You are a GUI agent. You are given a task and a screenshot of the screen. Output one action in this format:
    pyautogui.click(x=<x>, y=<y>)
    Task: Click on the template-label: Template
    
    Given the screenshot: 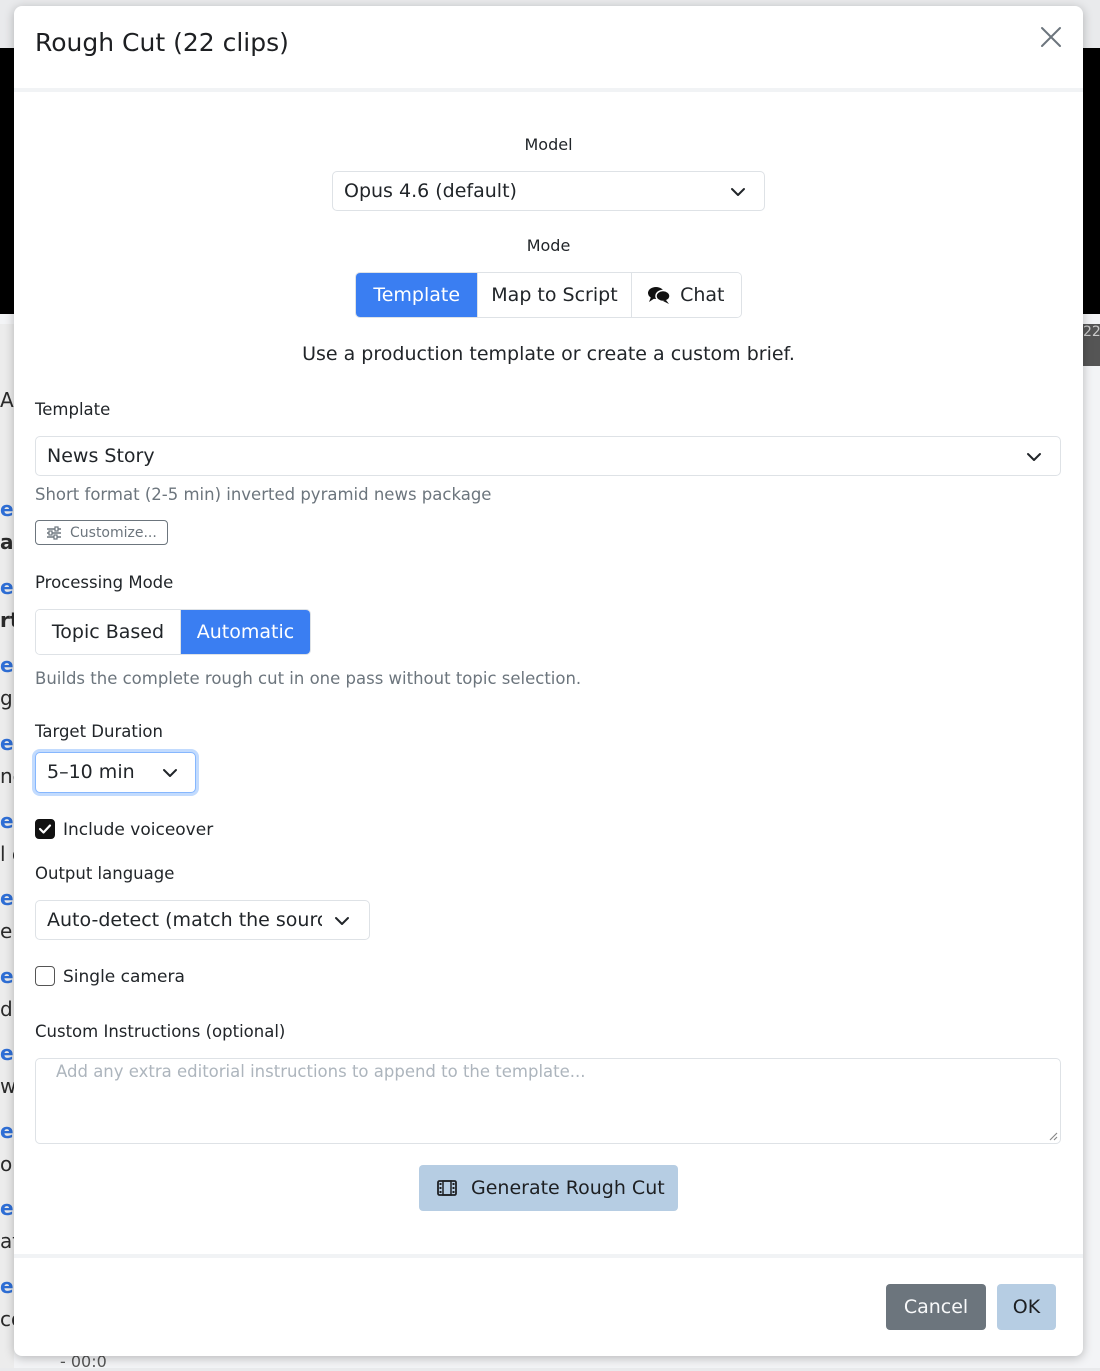 What is the action you would take?
    pyautogui.click(x=73, y=409)
    